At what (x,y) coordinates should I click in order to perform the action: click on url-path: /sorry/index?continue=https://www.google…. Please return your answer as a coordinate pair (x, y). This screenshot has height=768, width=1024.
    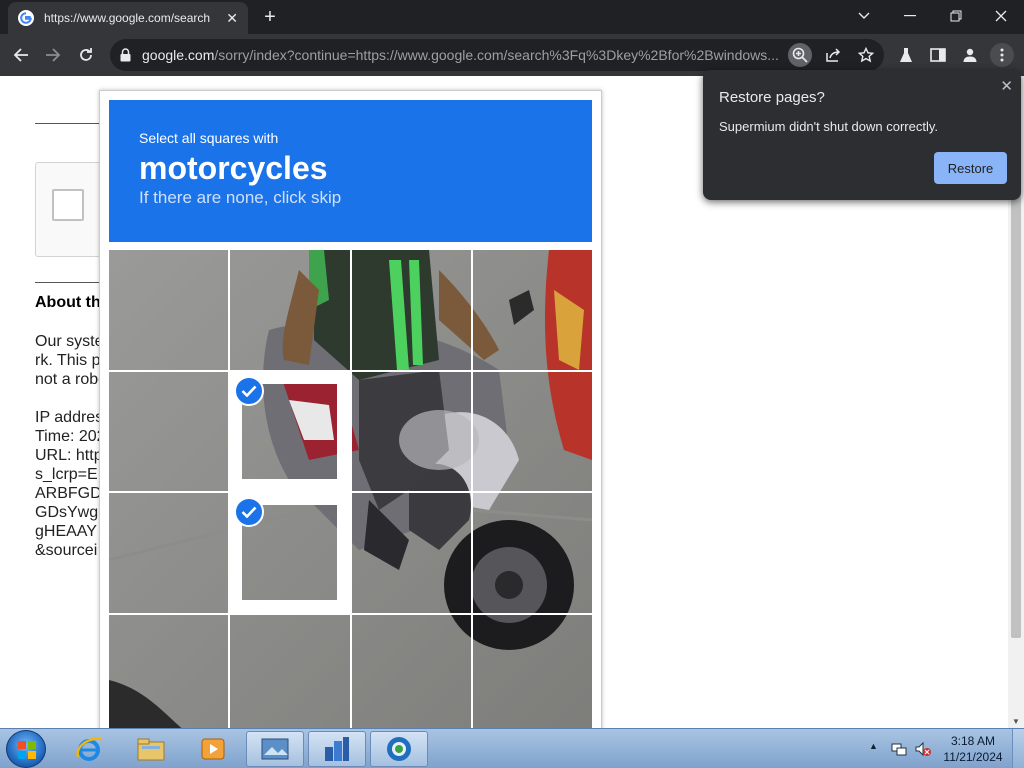
    Looking at the image, I should click on (496, 55).